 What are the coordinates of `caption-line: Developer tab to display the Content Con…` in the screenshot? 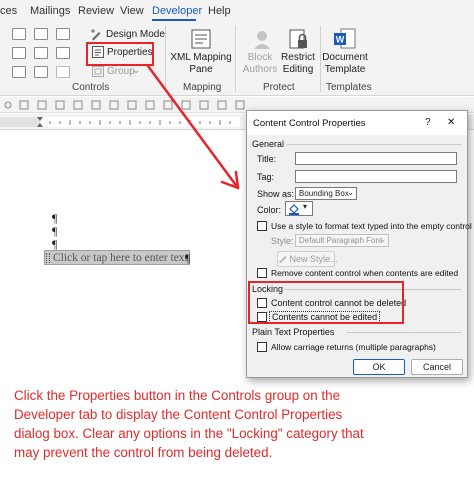 It's located at (178, 414).